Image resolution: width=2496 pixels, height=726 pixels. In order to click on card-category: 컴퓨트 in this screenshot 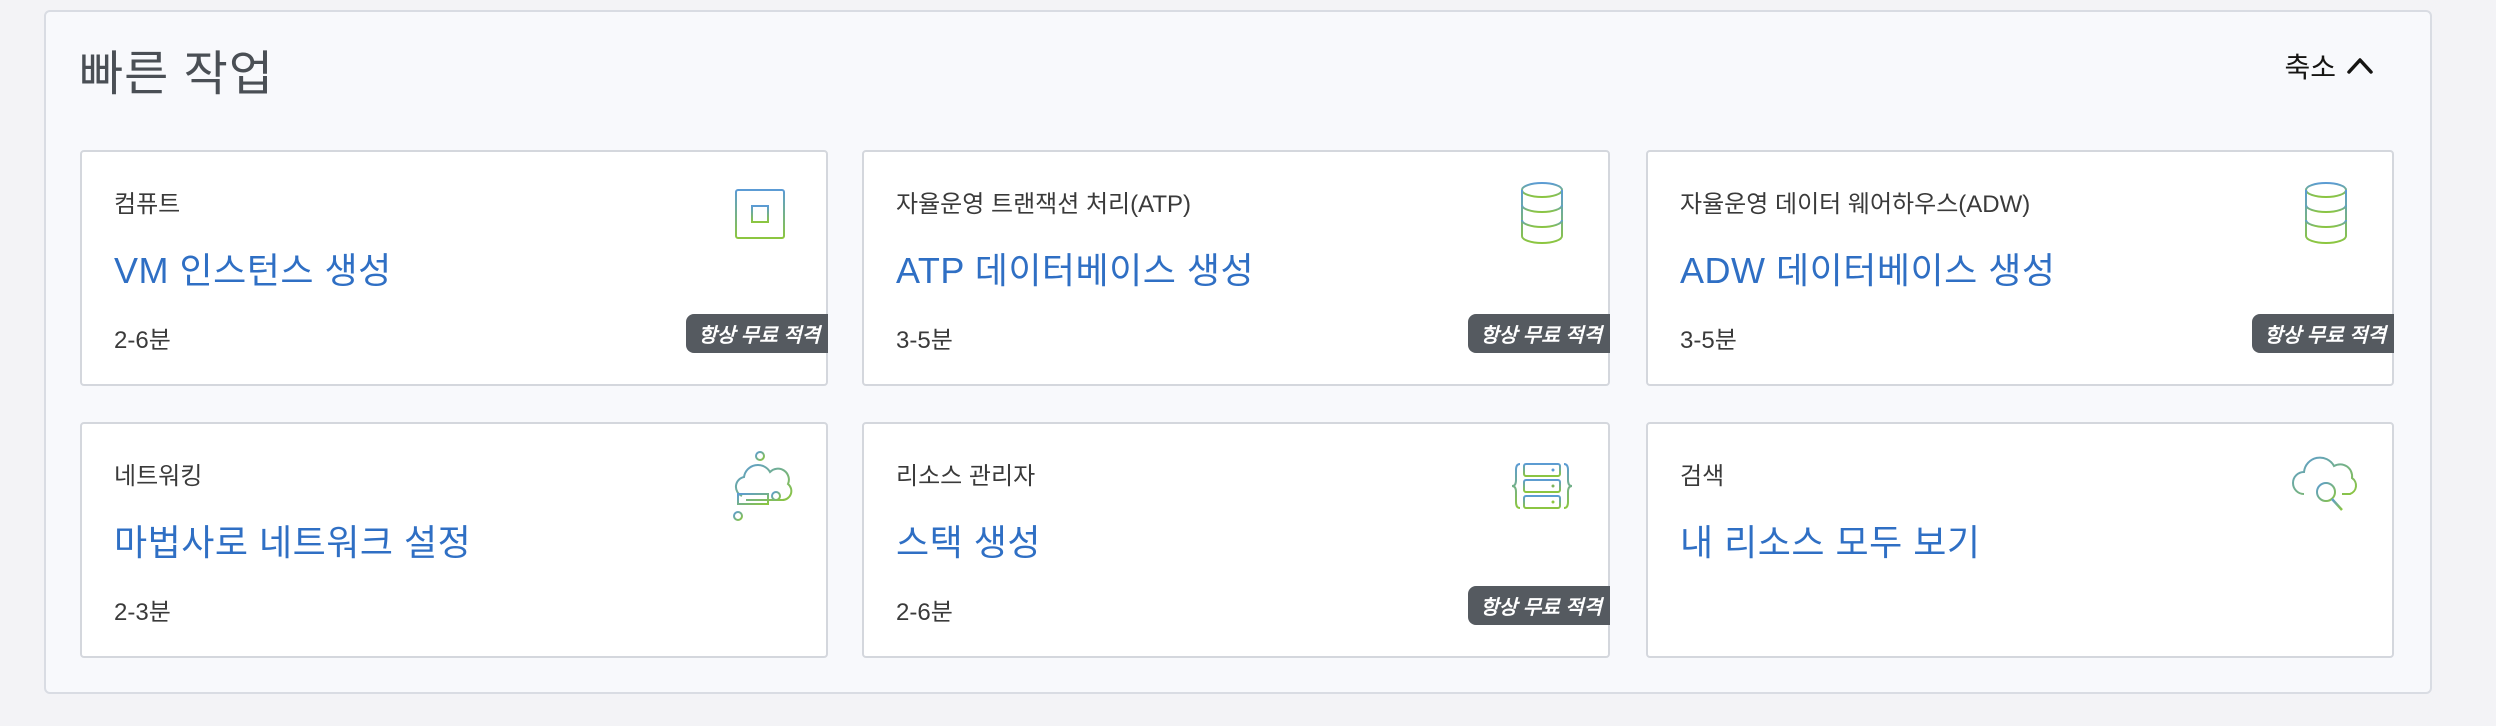, I will do `click(147, 204)`.